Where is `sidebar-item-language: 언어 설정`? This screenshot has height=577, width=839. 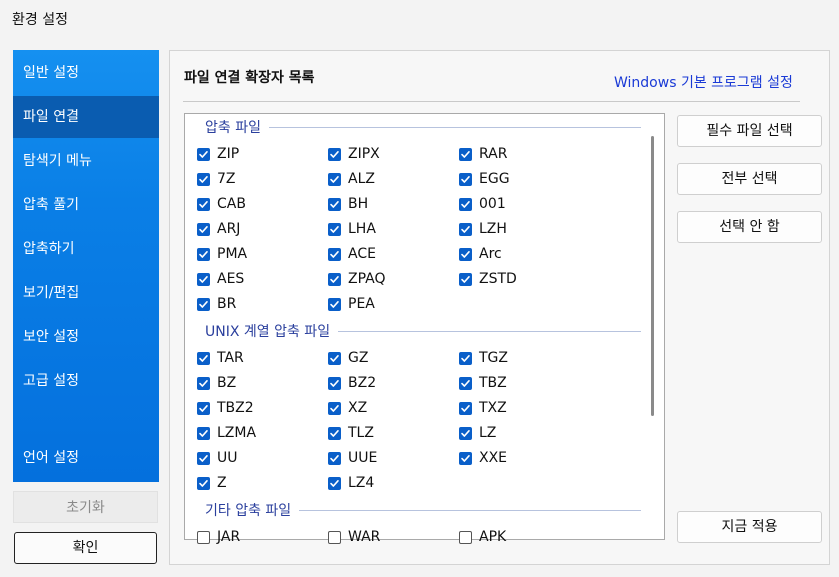 sidebar-item-language: 언어 설정 is located at coordinates (86, 458).